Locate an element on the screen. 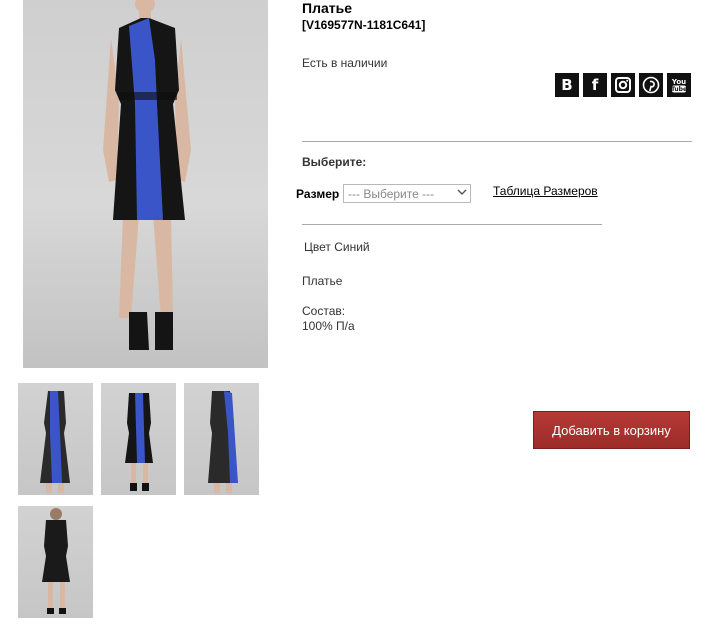 This screenshot has width=720, height=625. svg-text: You is located at coordinates (678, 82).